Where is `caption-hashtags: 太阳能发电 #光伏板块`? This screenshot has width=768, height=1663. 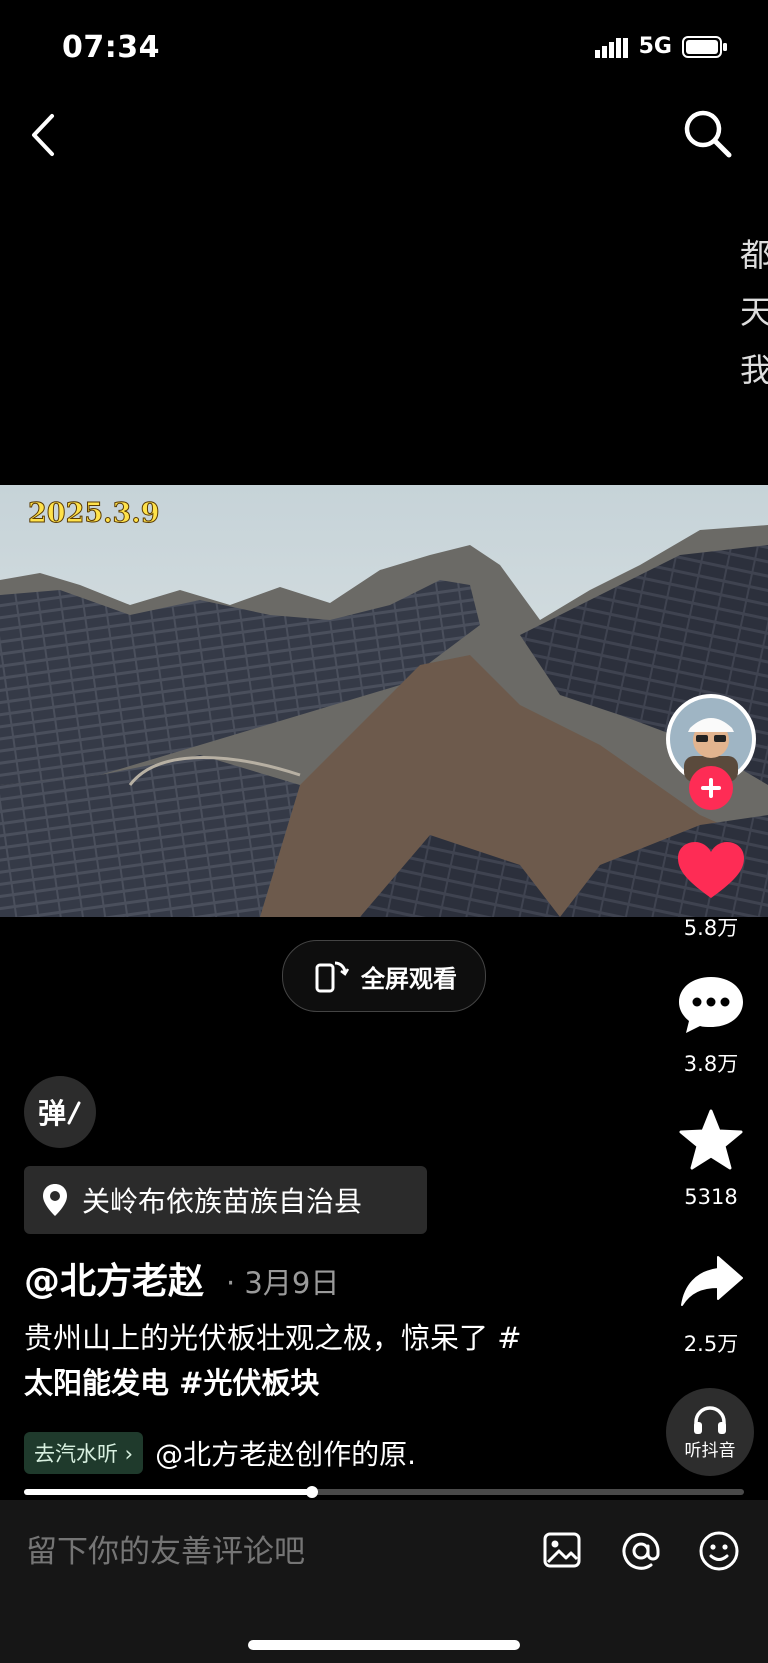
caption-hashtags: 太阳能发电 #光伏板块 is located at coordinates (324, 1383).